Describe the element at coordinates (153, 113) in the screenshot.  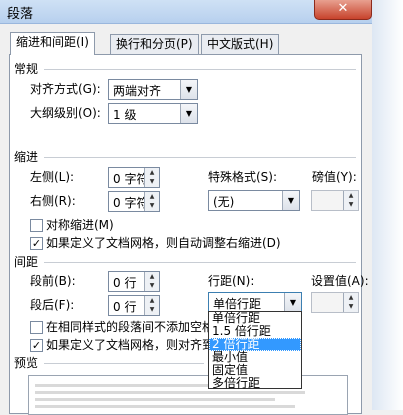
I see `outline-level-select: 1 级 ▼` at that location.